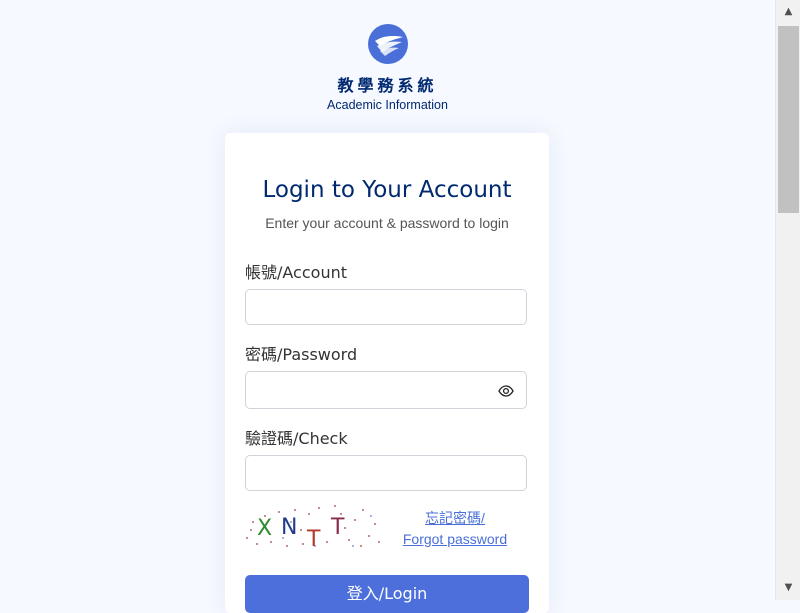  Describe the element at coordinates (387, 85) in the screenshot. I see `brand-title-zh: 教學務系統` at that location.